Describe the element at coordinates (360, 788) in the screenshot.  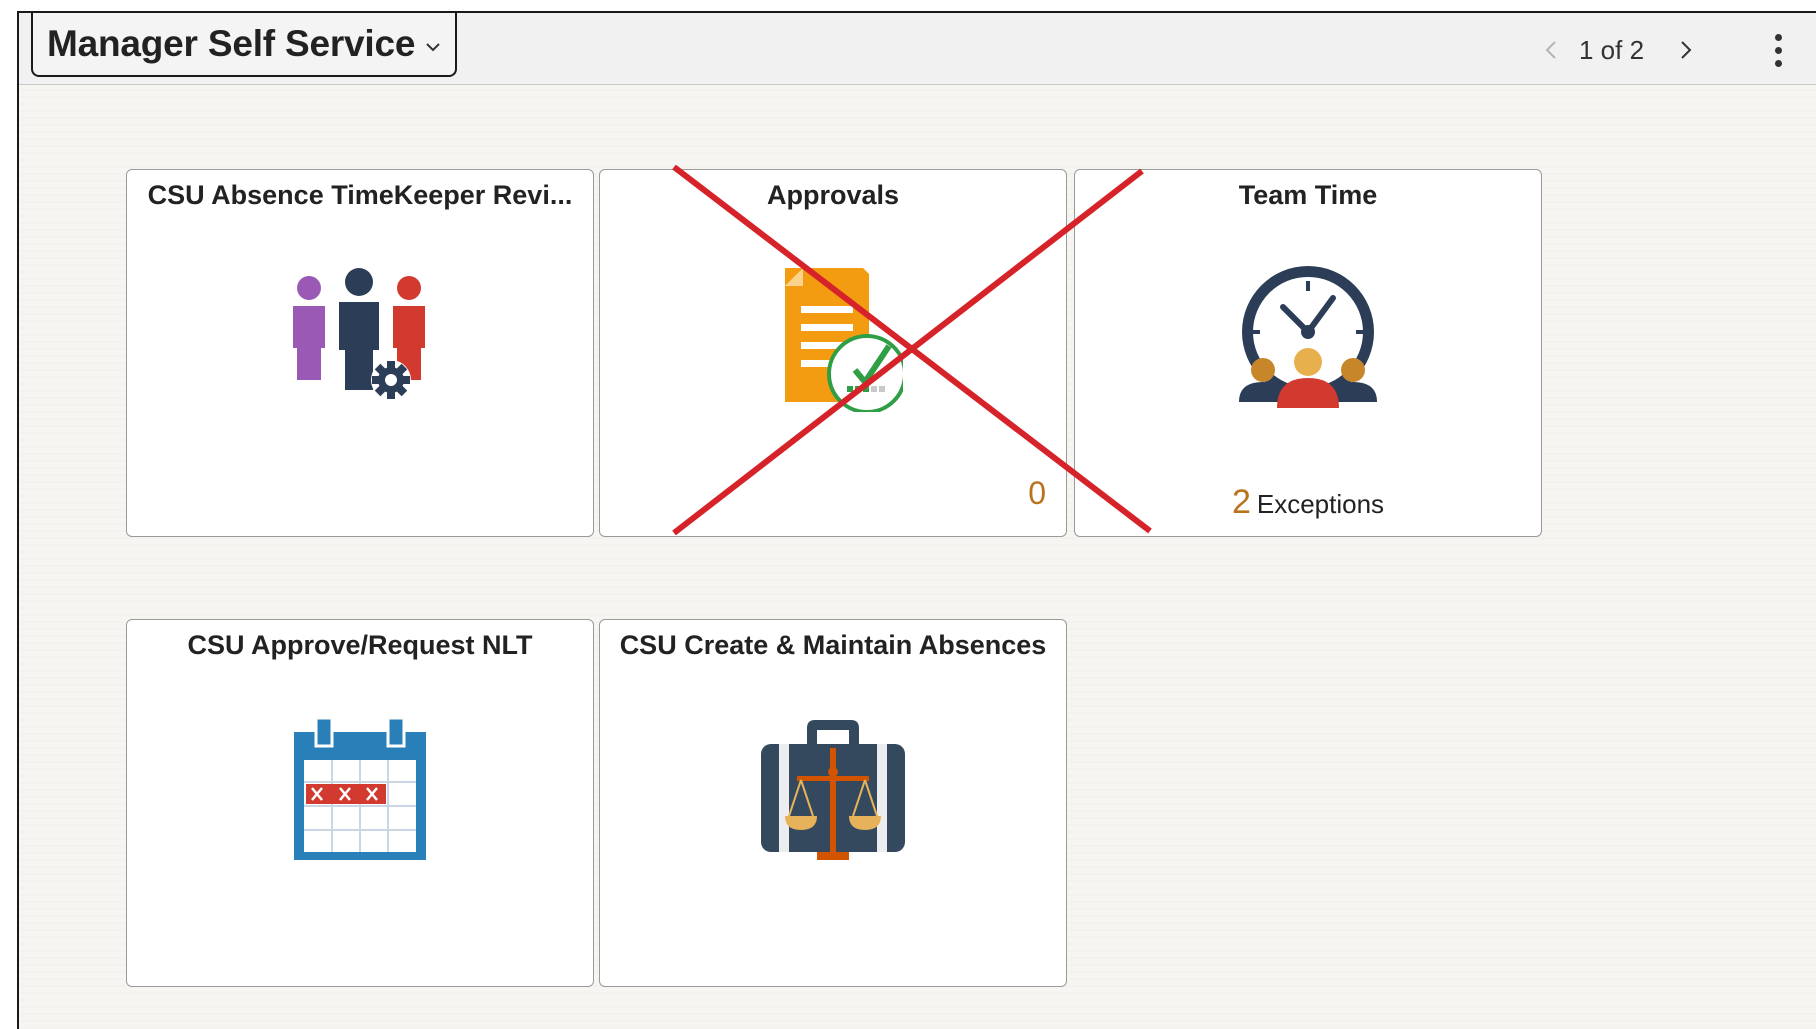
I see `calendar-icon` at that location.